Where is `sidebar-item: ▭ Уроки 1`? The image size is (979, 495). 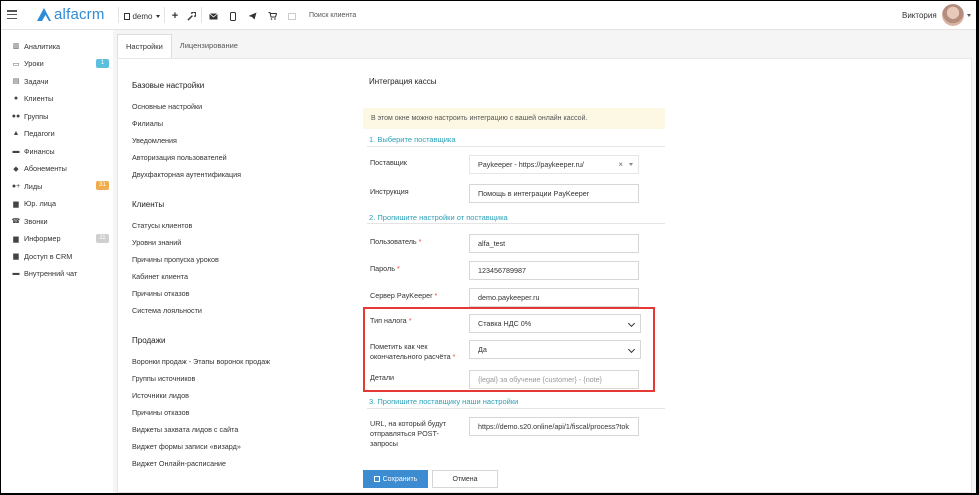 sidebar-item: ▭ Уроки 1 is located at coordinates (60, 64).